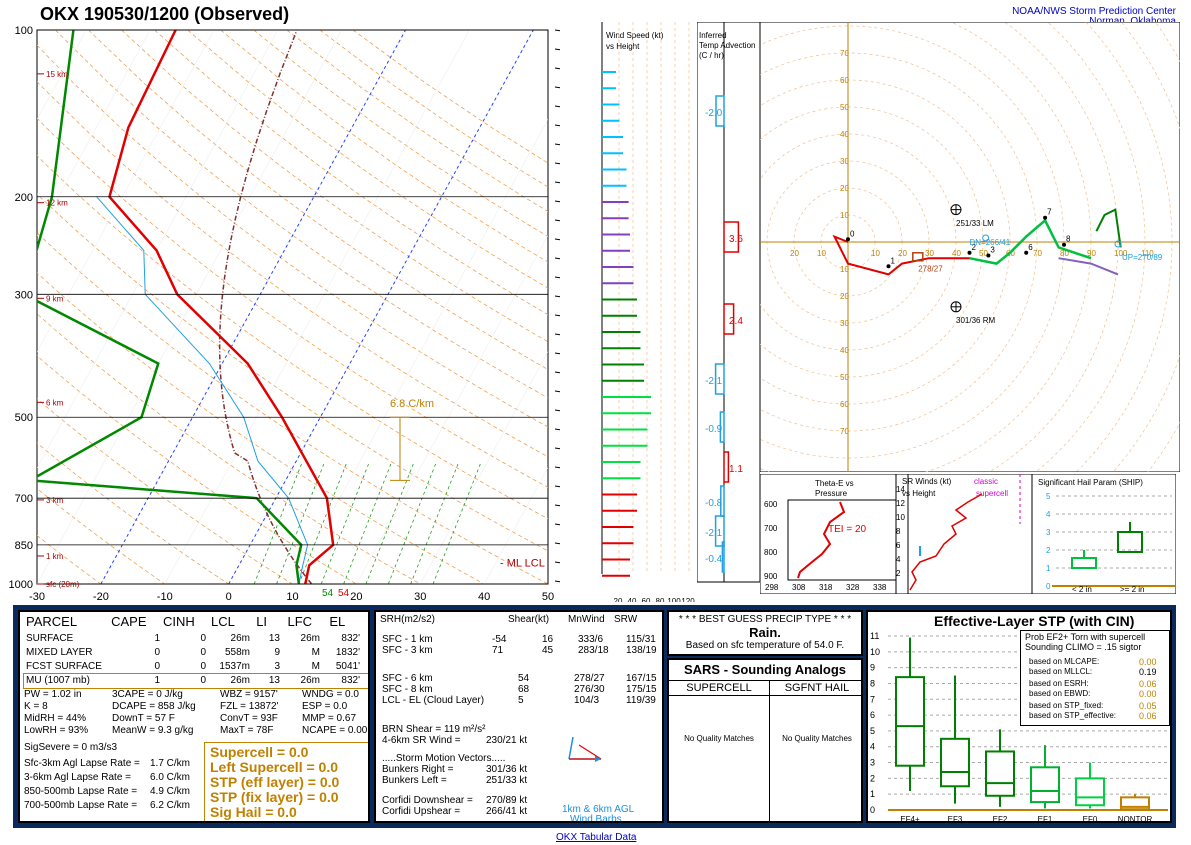 The height and width of the screenshot is (845, 1191). I want to click on up-label: UP=270/89, so click(1142, 257).